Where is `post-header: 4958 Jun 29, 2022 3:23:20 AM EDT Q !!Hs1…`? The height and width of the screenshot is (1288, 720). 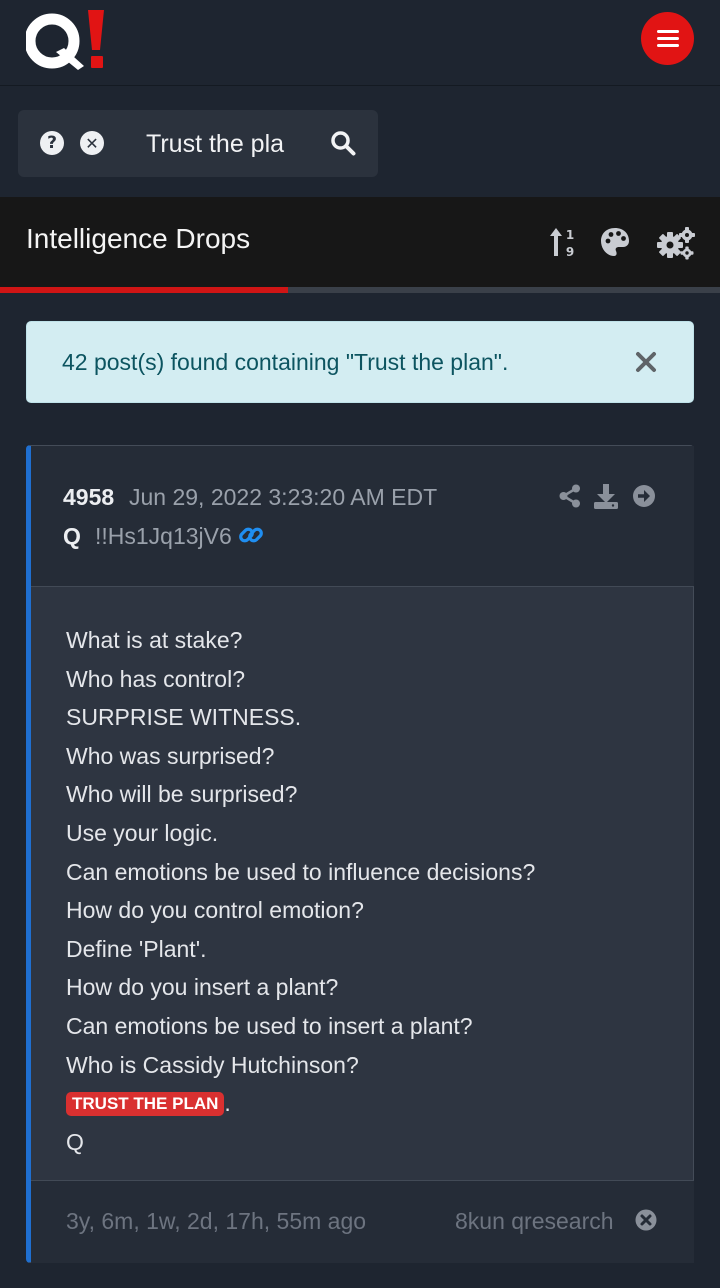 post-header: 4958 Jun 29, 2022 3:23:20 AM EDT Q !!Hs1… is located at coordinates (362, 516).